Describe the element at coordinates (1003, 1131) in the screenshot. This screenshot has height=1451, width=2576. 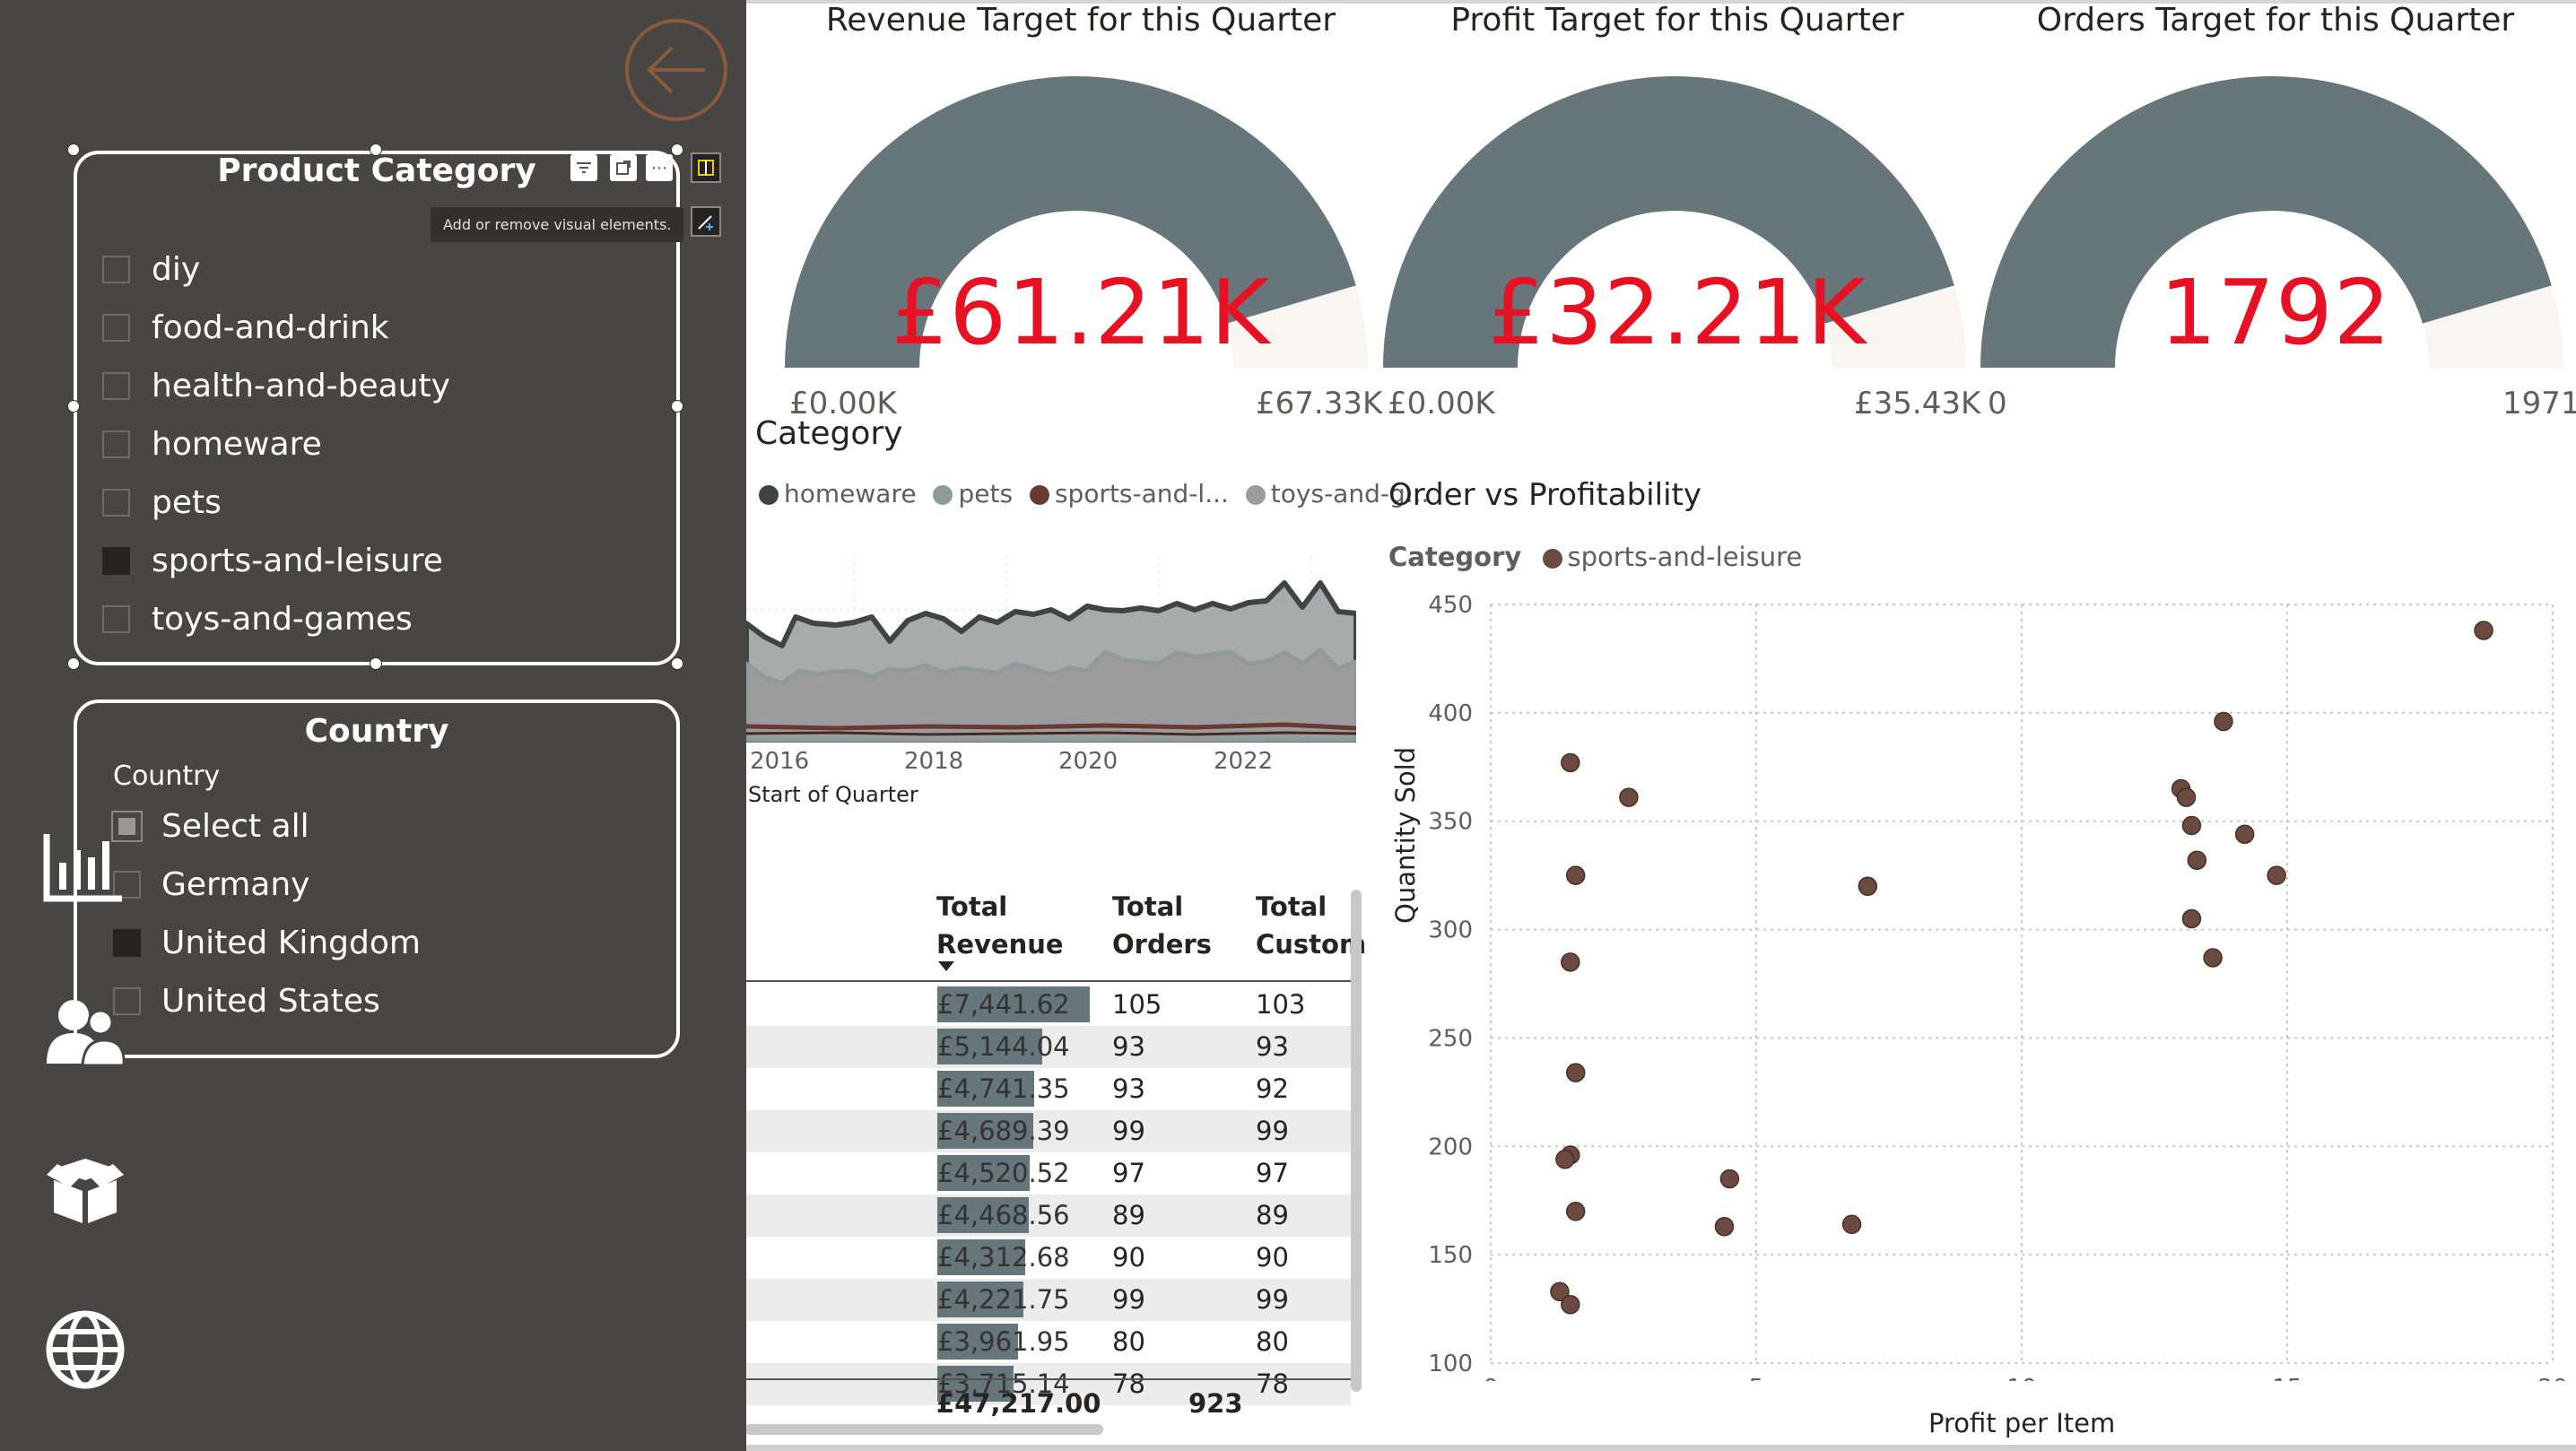
I see `cell-revenue: £4,689.39` at that location.